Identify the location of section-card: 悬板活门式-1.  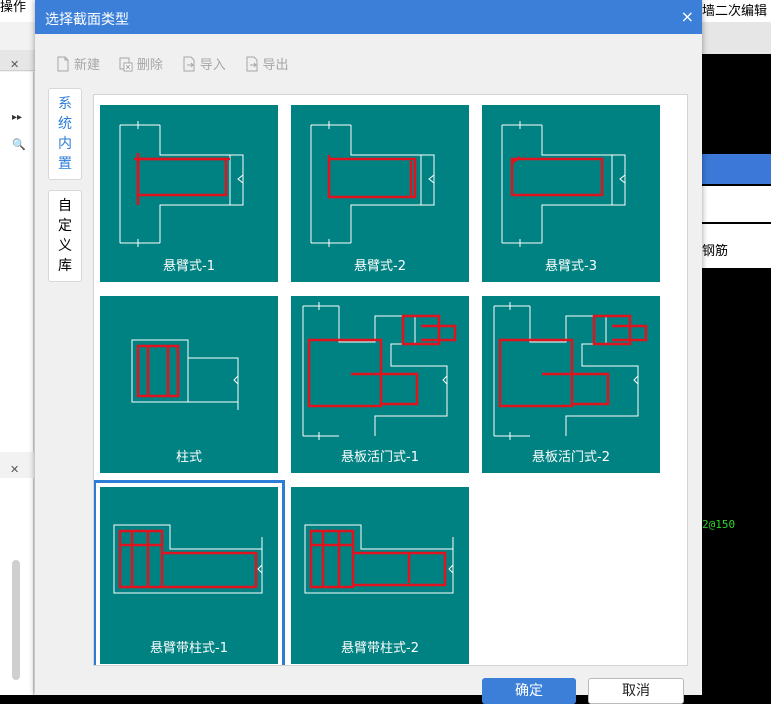
(380, 384).